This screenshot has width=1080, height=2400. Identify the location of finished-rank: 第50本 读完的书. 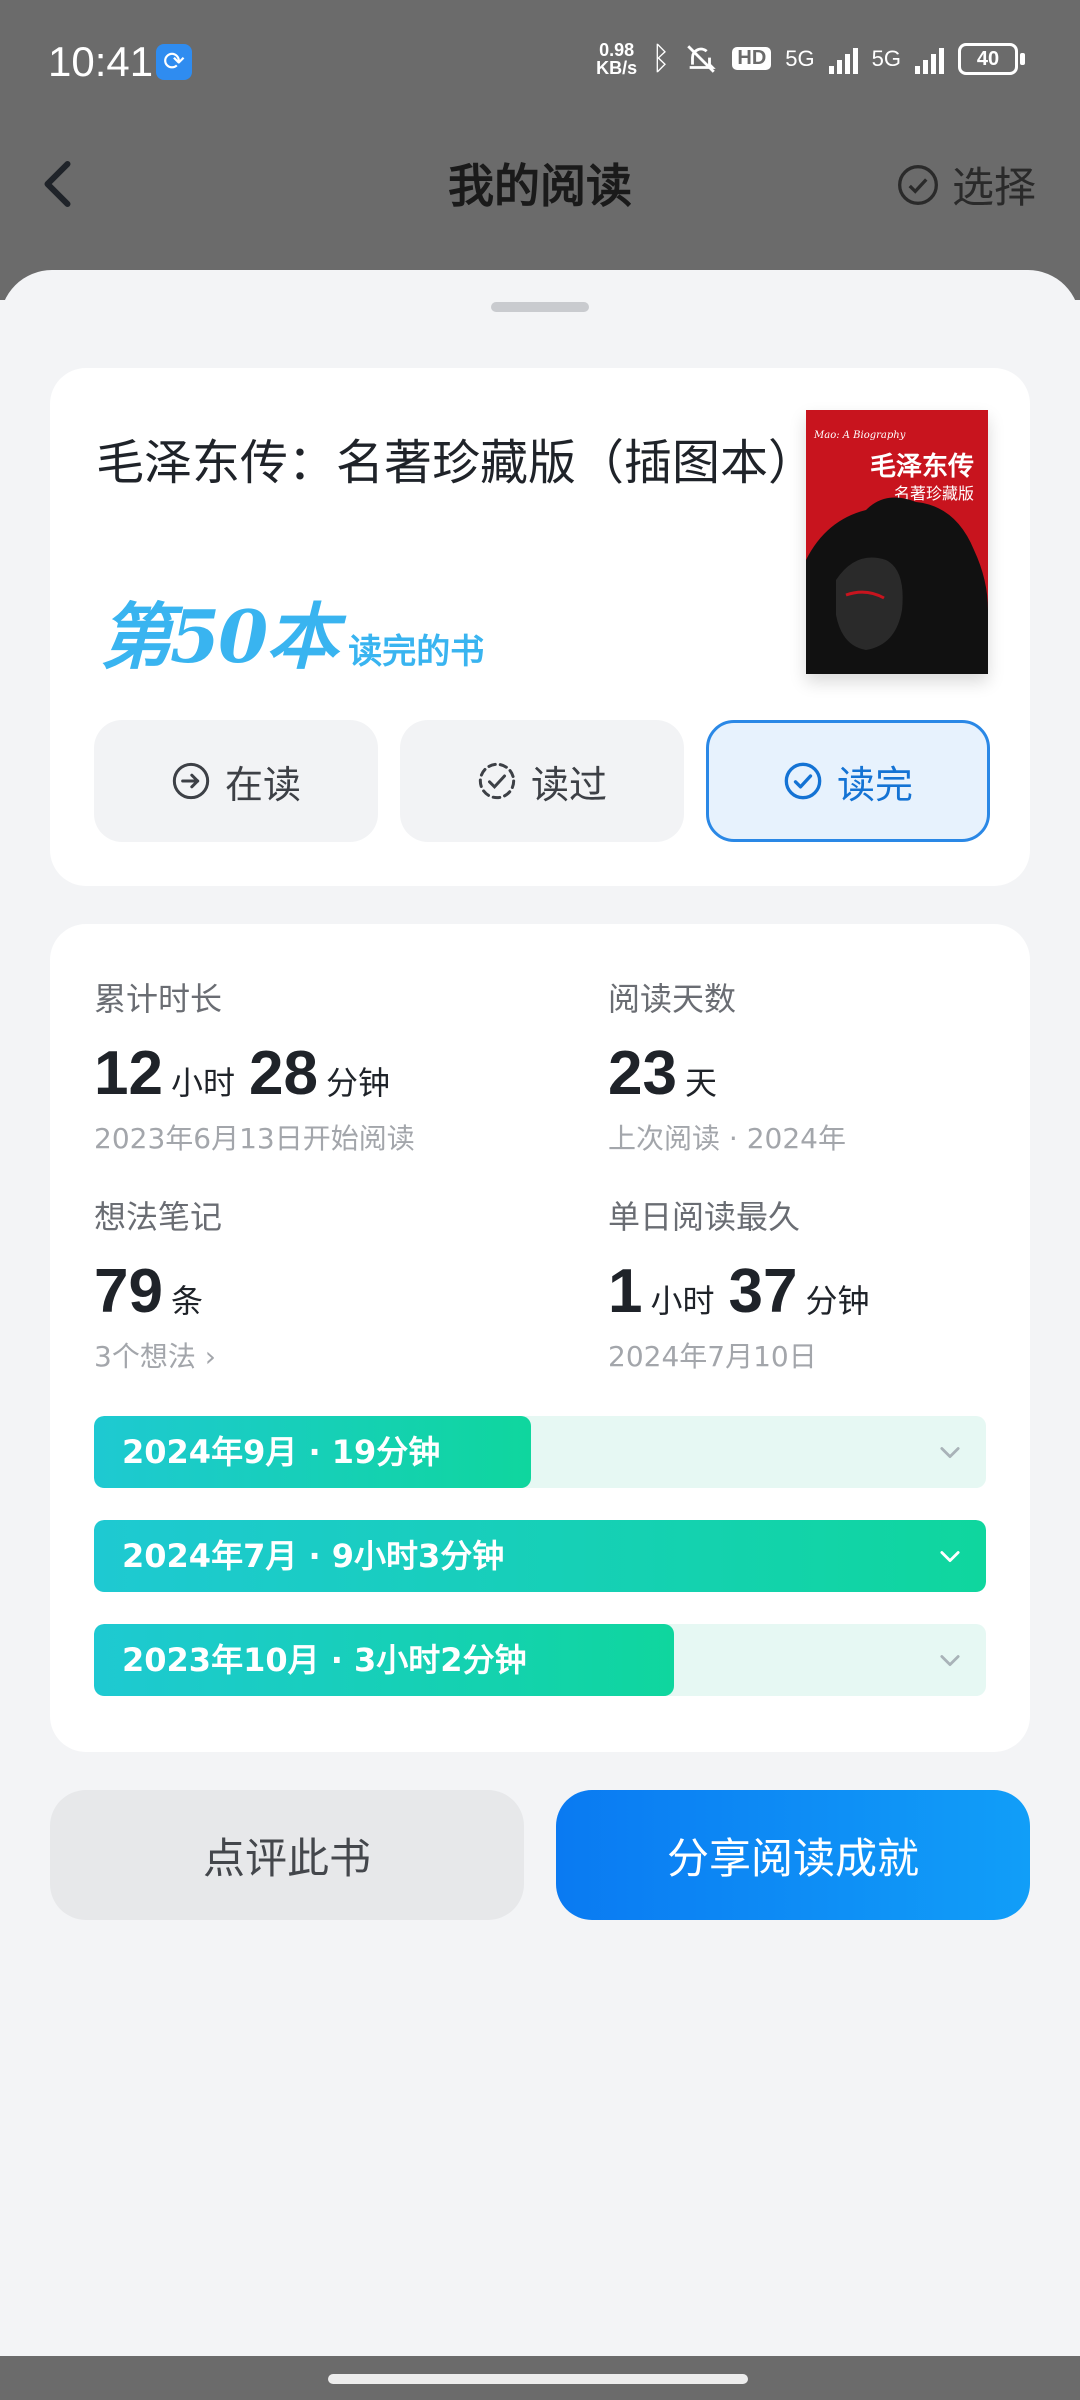
(292, 630).